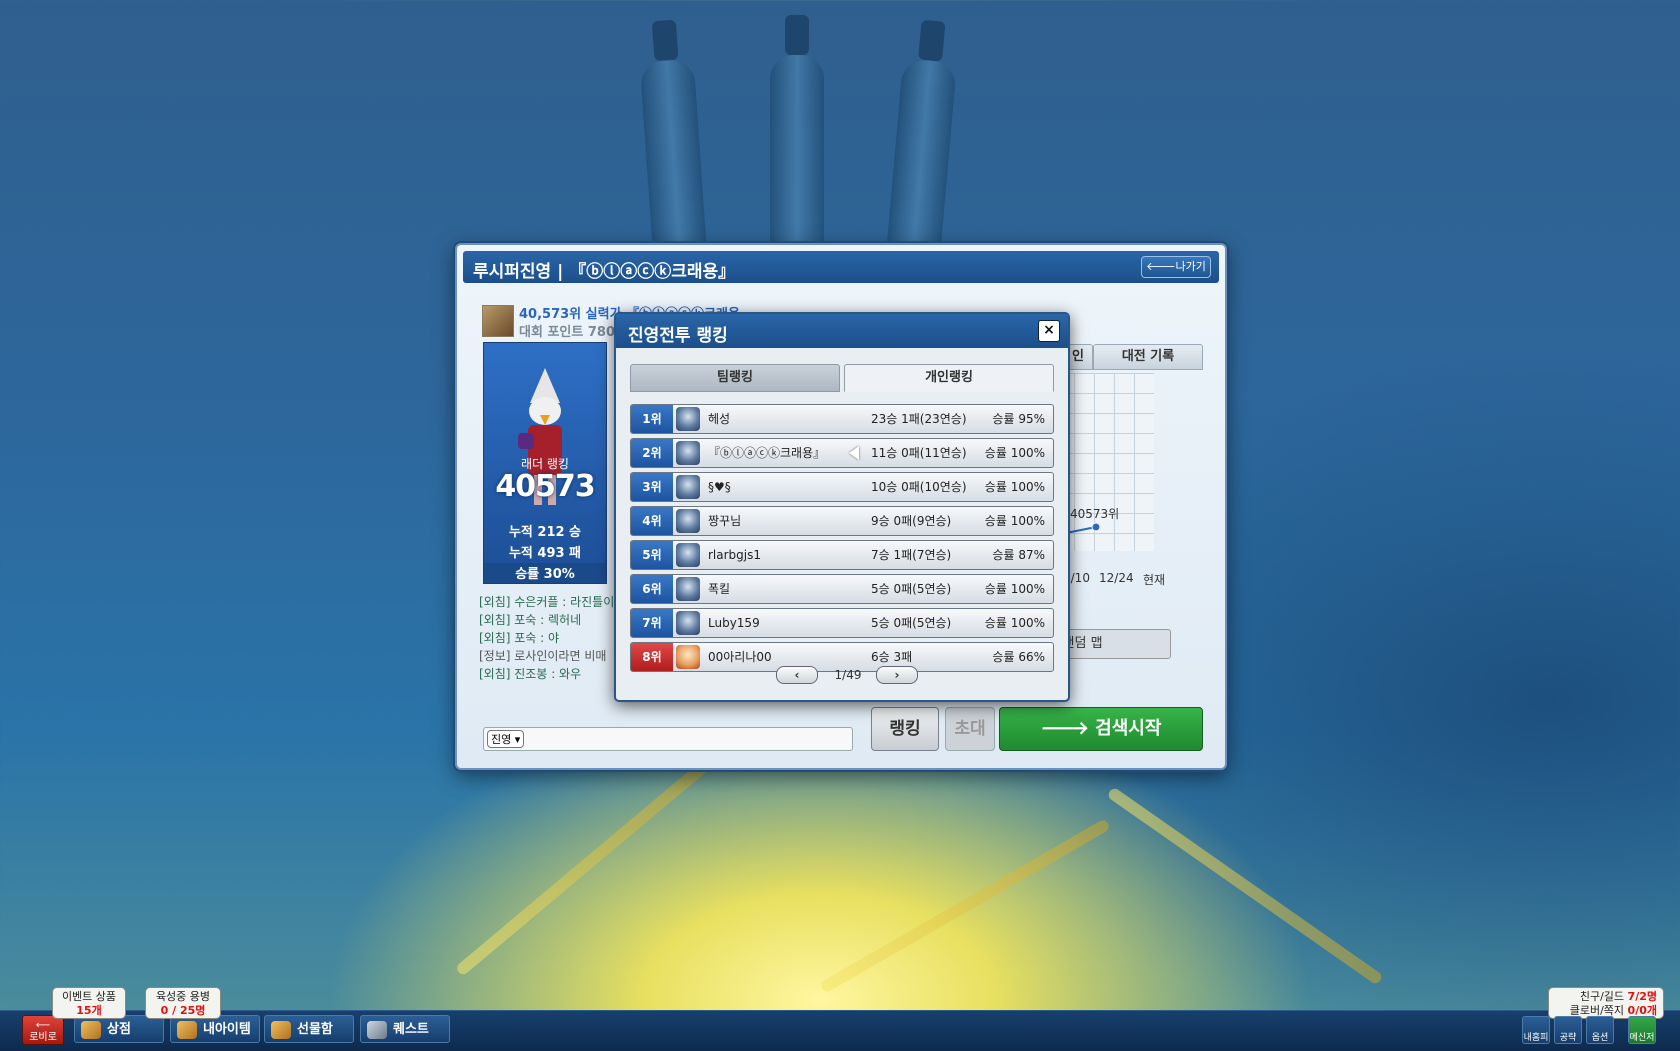 This screenshot has height=1051, width=1680. Describe the element at coordinates (1049, 331) in the screenshot. I see `close-icon: ×` at that location.